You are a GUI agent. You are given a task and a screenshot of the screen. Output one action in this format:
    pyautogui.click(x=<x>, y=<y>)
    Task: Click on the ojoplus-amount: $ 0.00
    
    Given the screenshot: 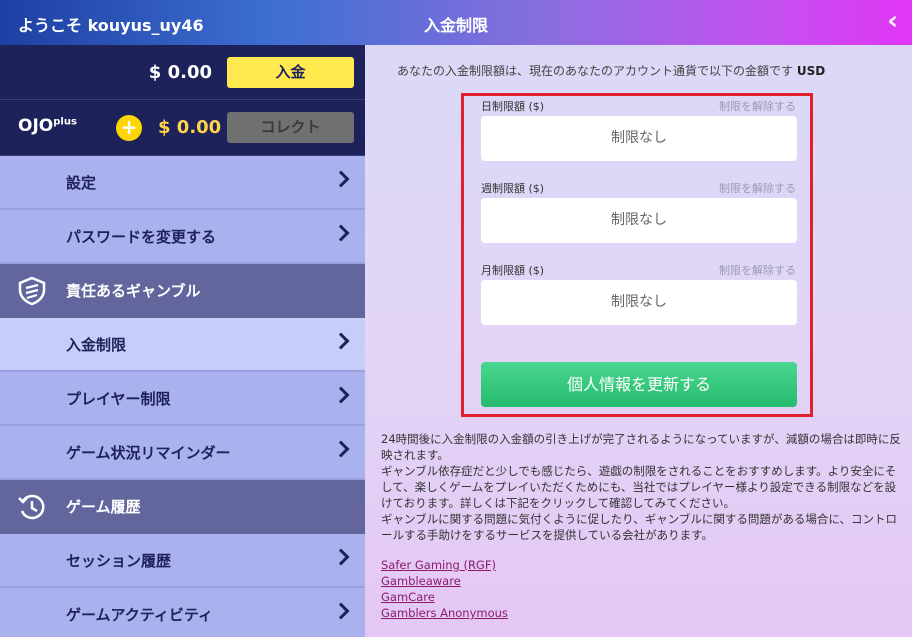 What is the action you would take?
    pyautogui.click(x=190, y=127)
    